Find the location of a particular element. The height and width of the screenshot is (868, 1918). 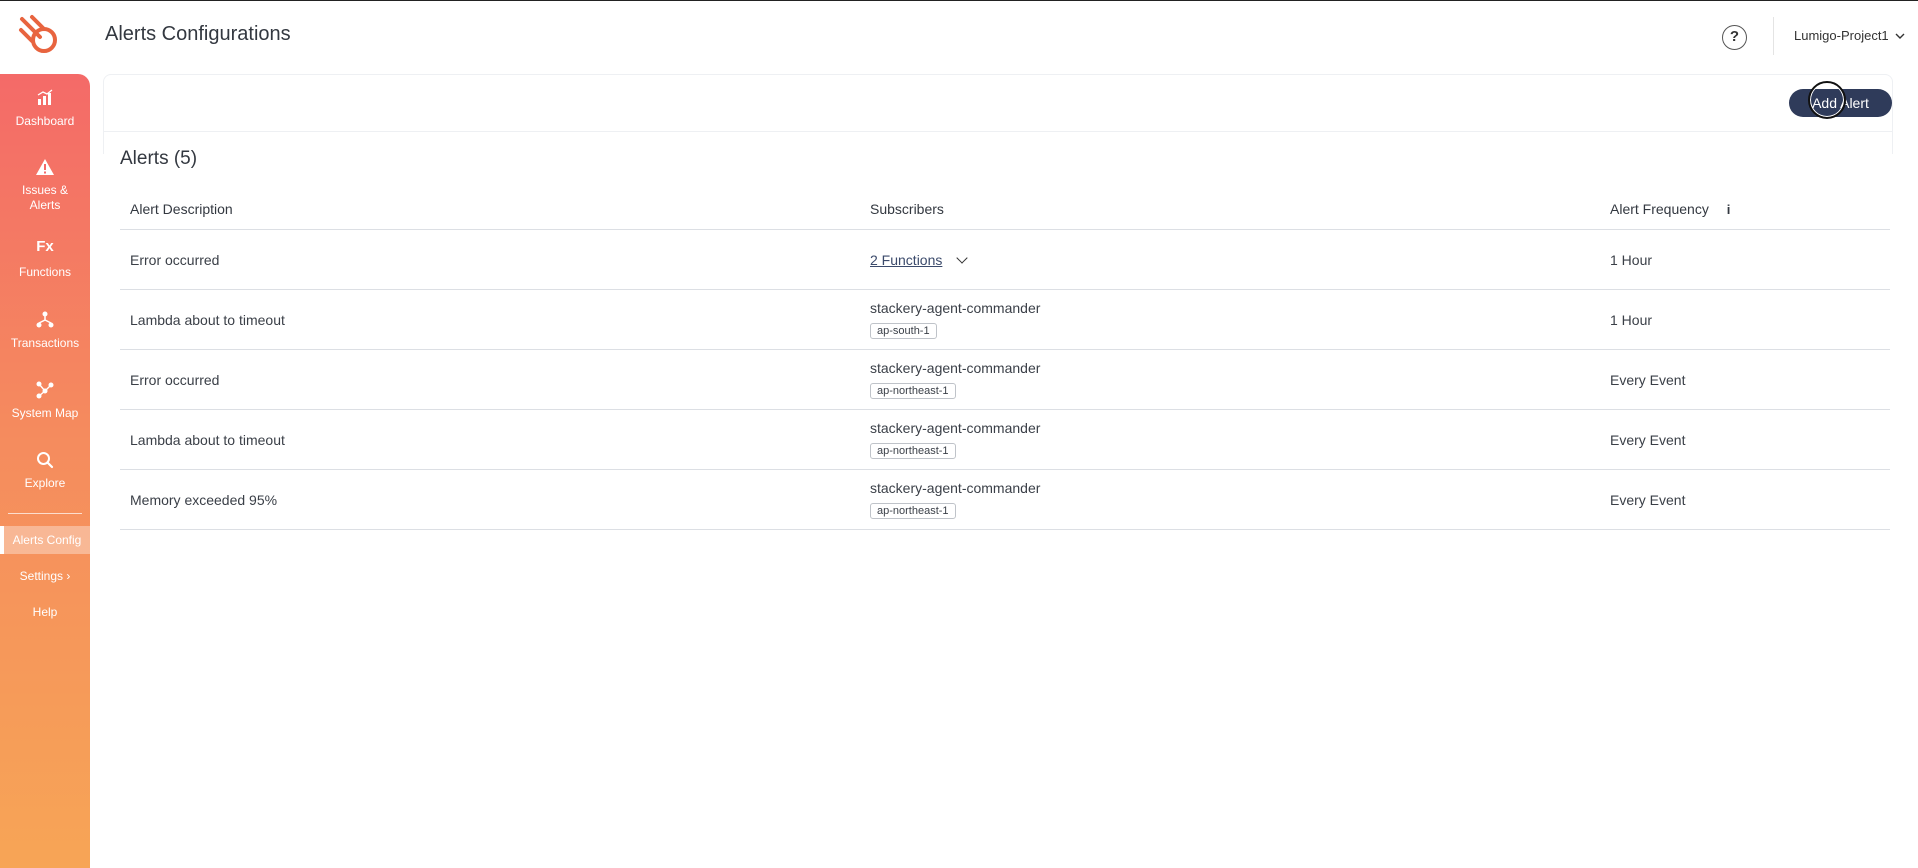

tree-nodes-icon is located at coordinates (45, 319).